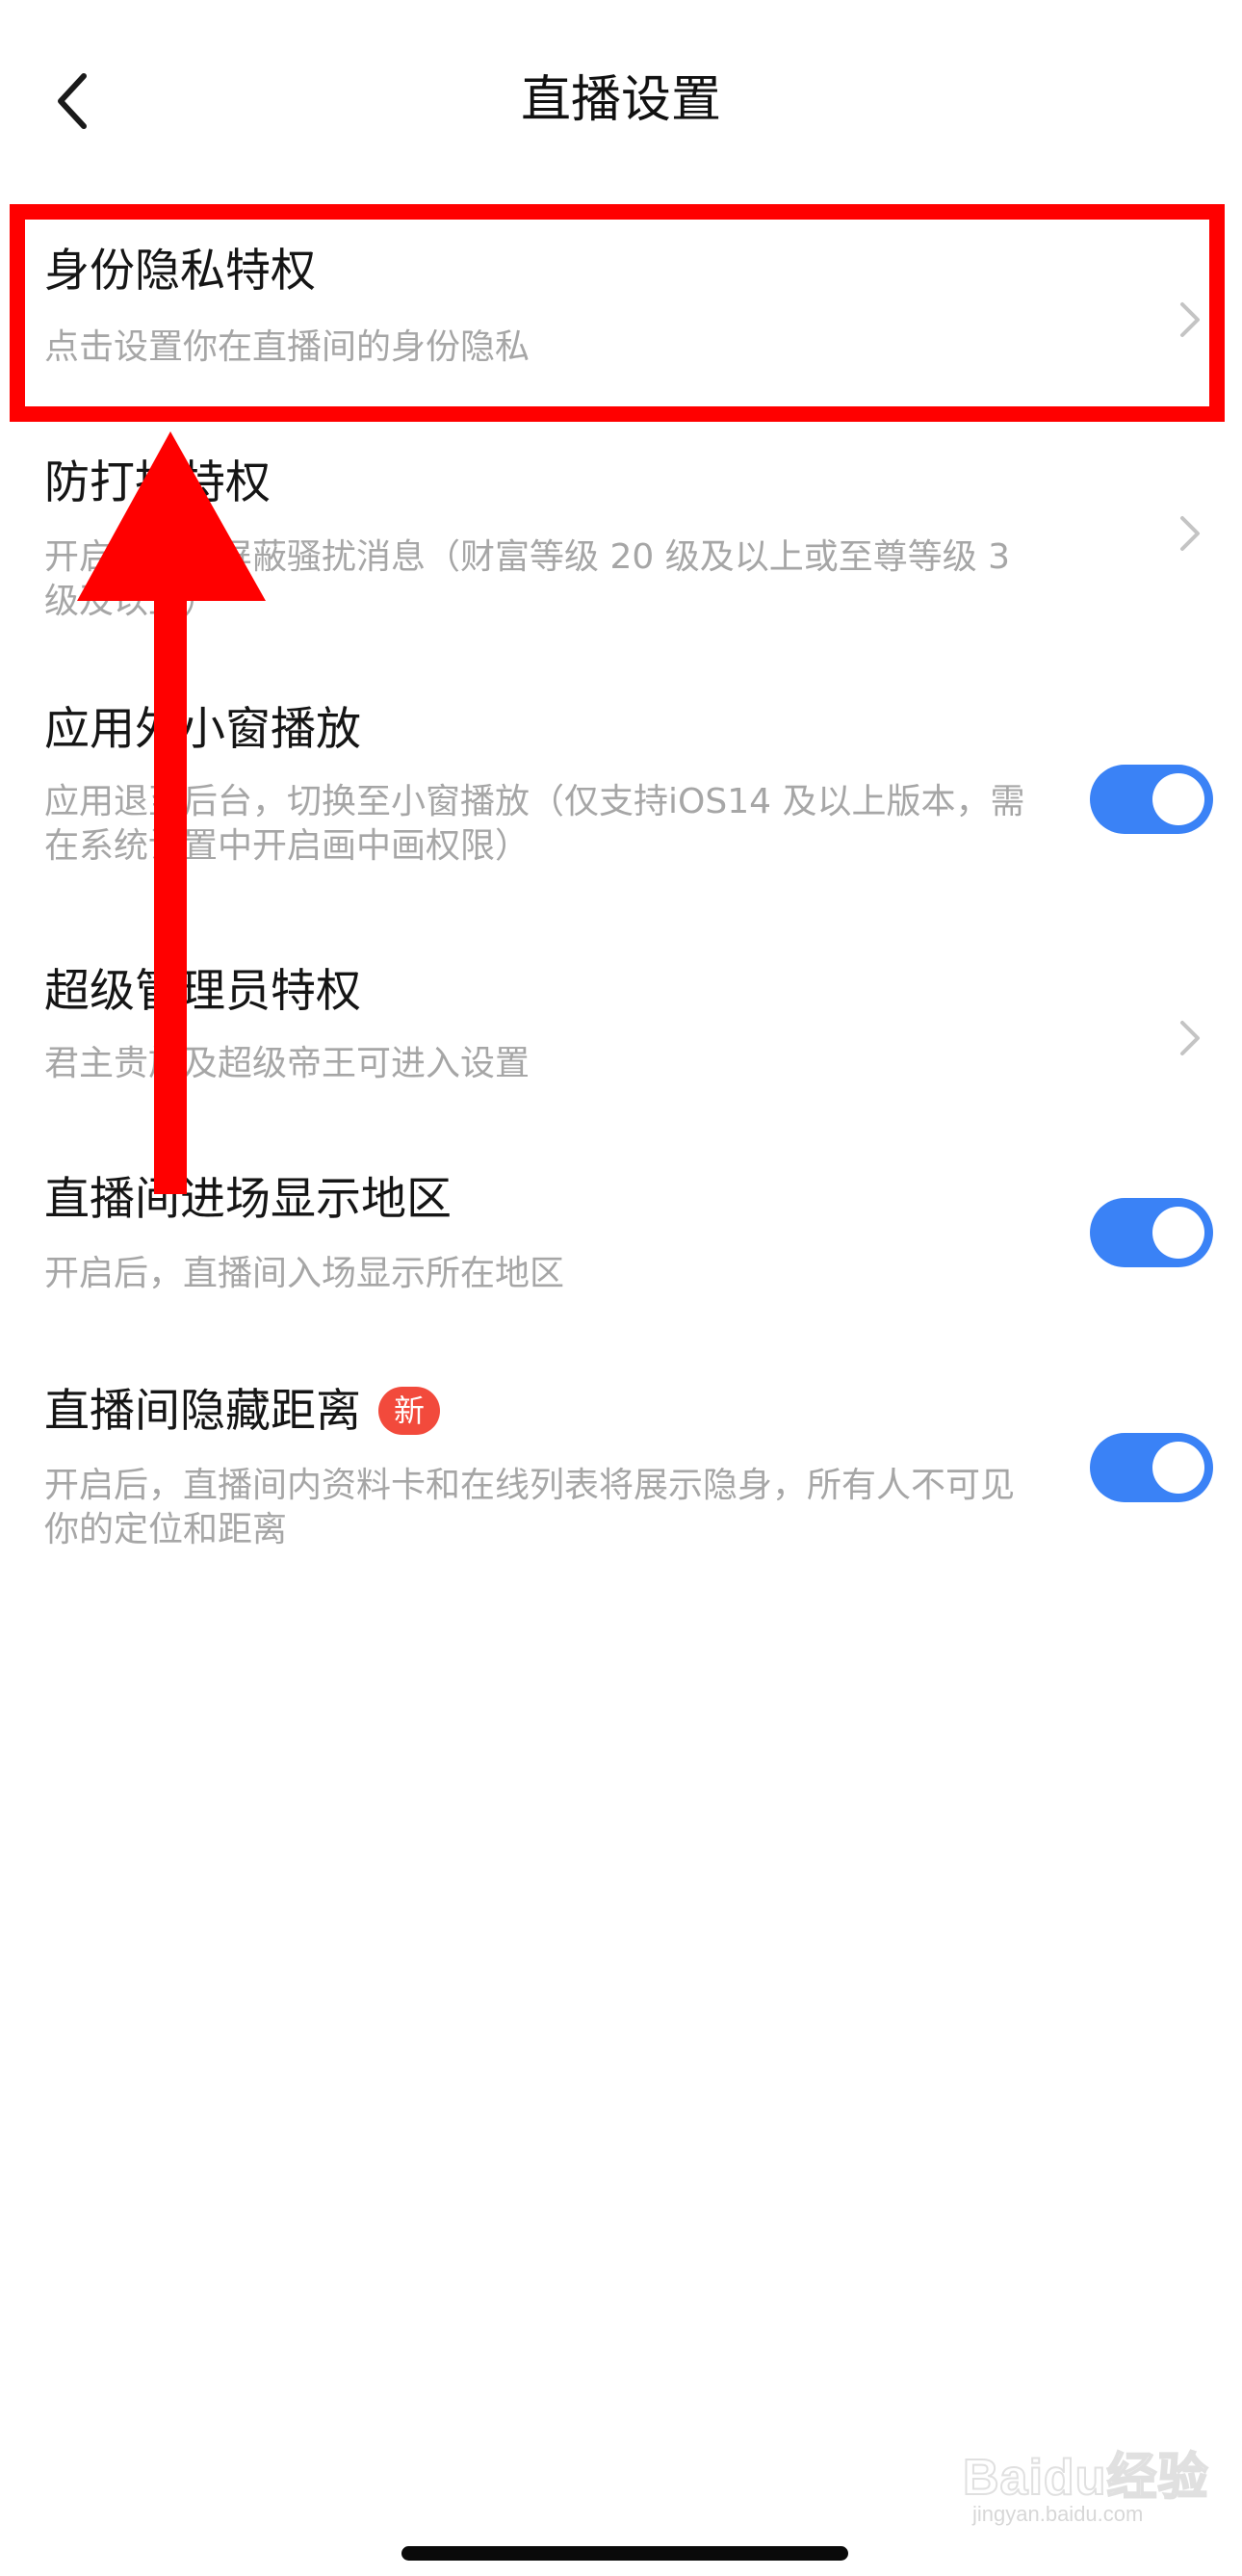 Image resolution: width=1242 pixels, height=2576 pixels. I want to click on page-title: 直播设置, so click(620, 100).